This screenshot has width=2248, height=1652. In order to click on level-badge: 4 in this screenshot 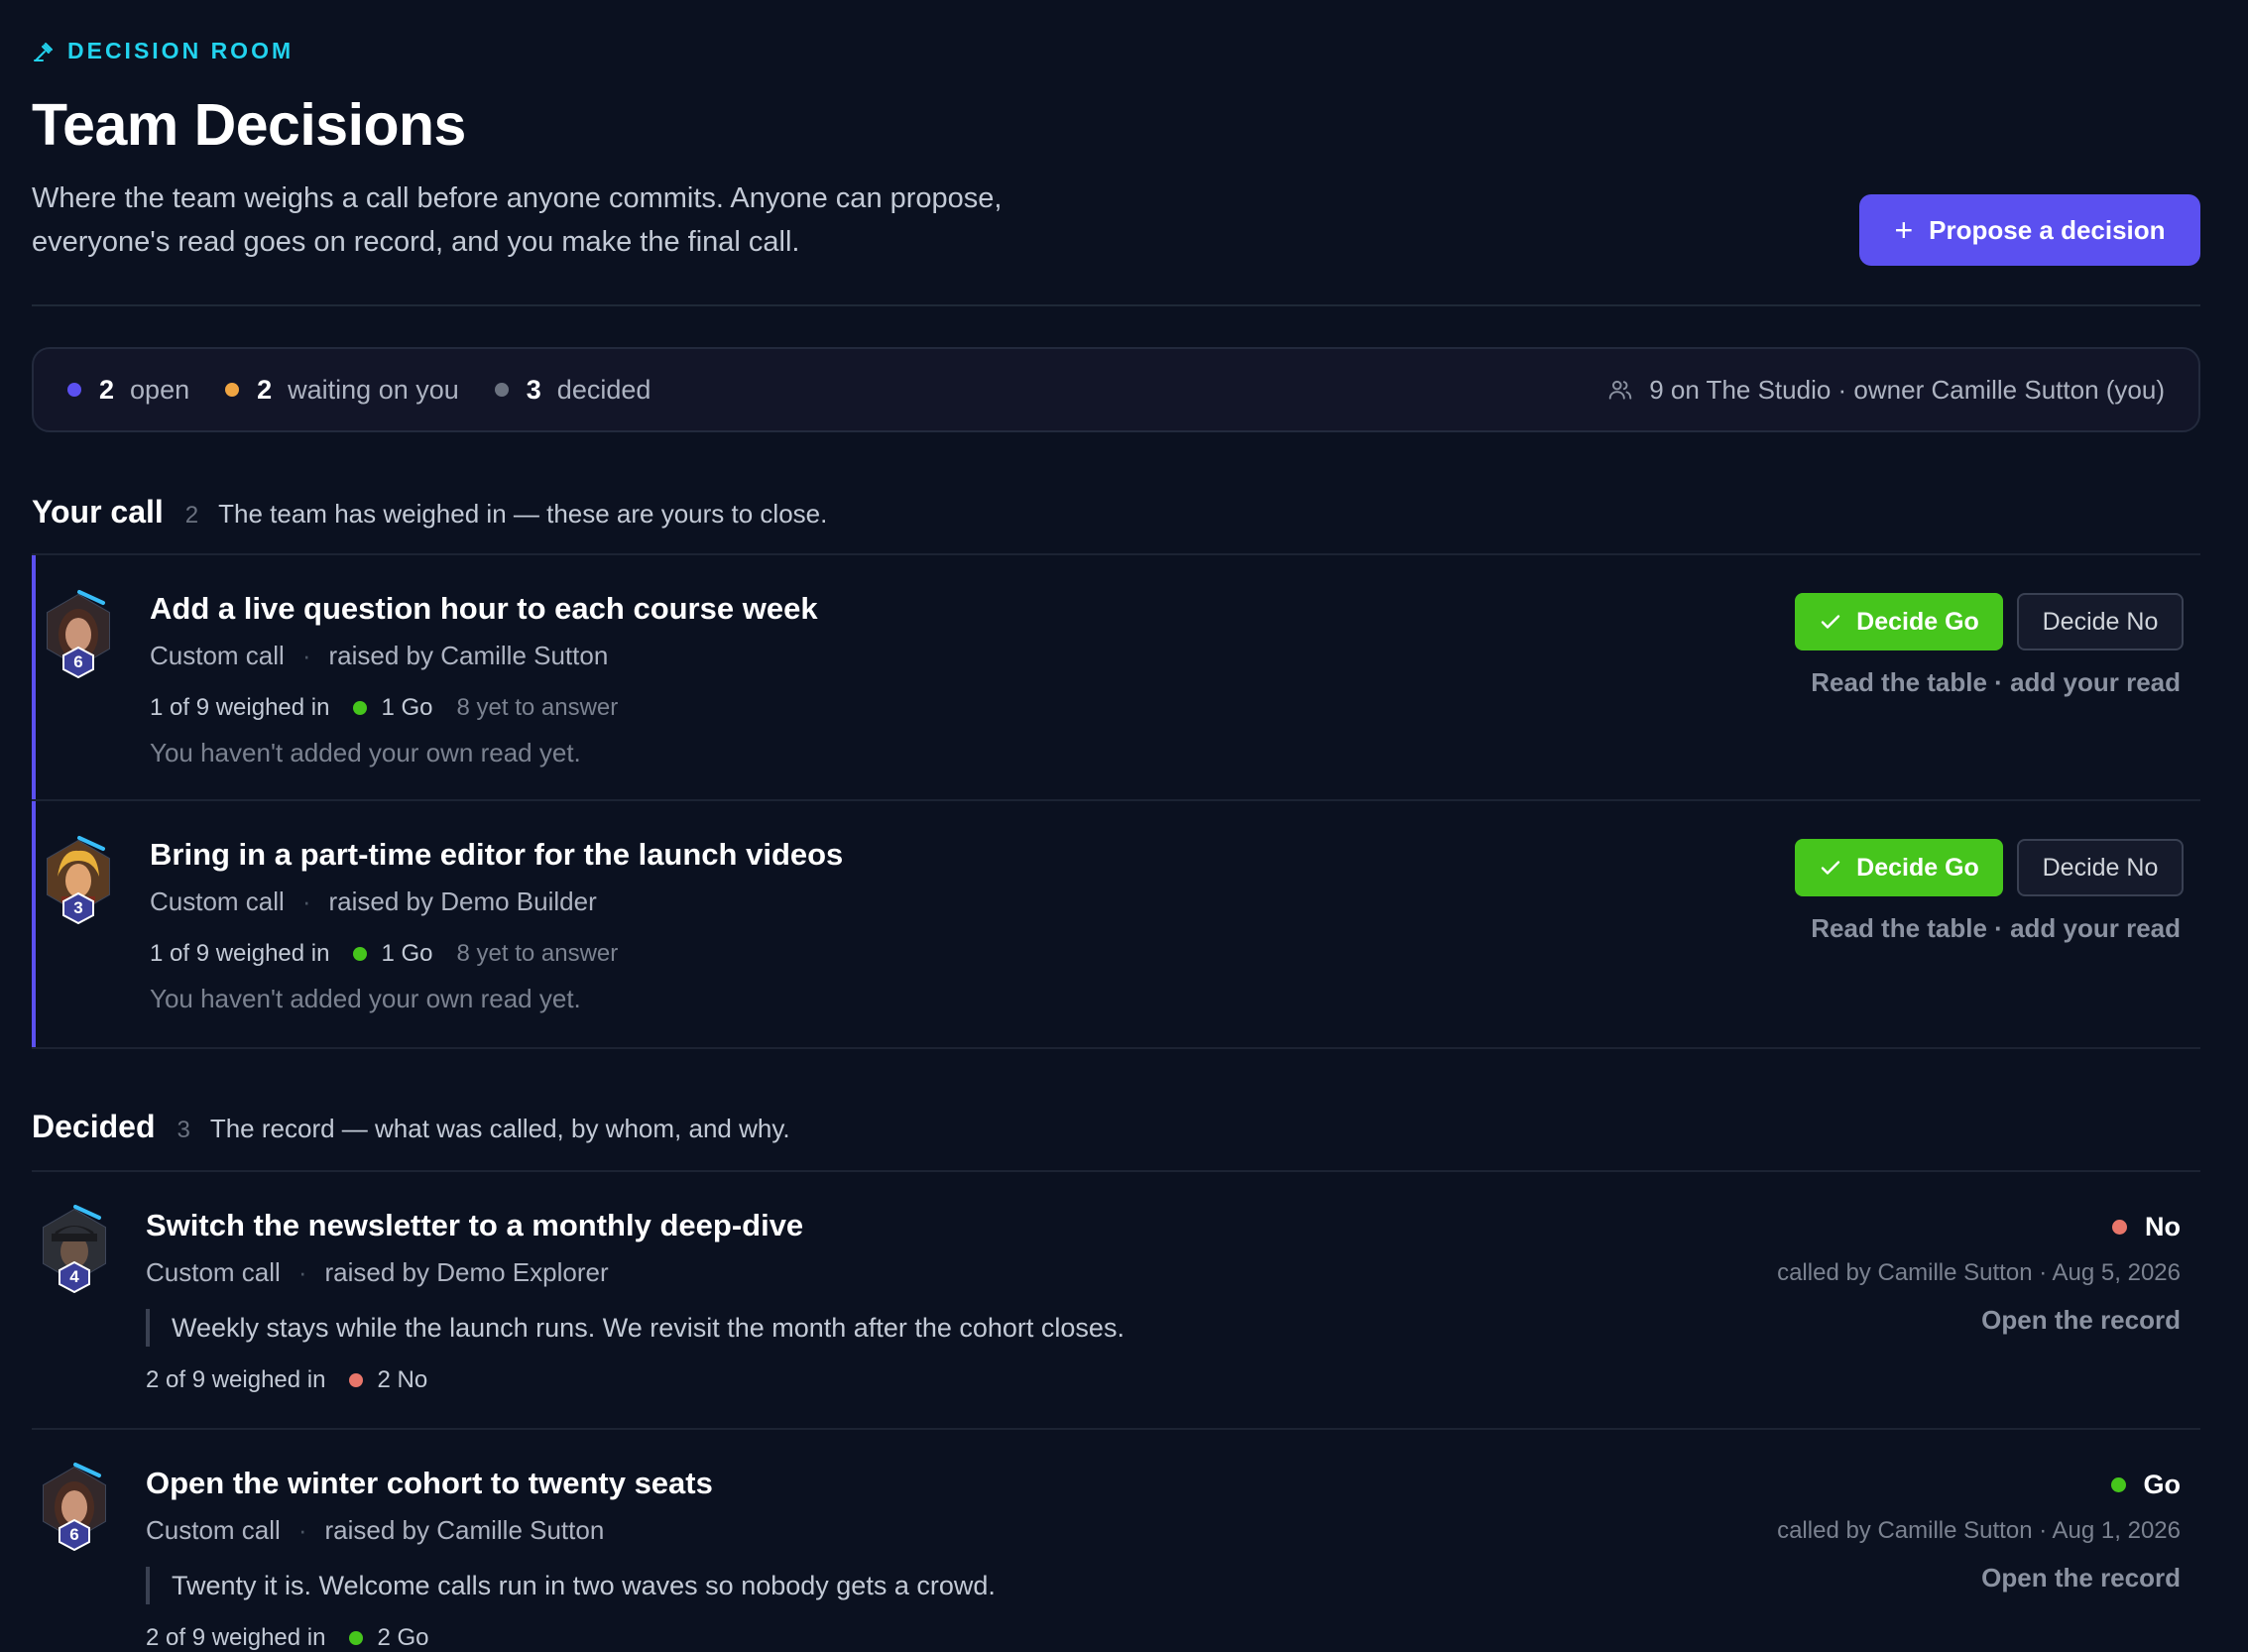, I will do `click(74, 1277)`.